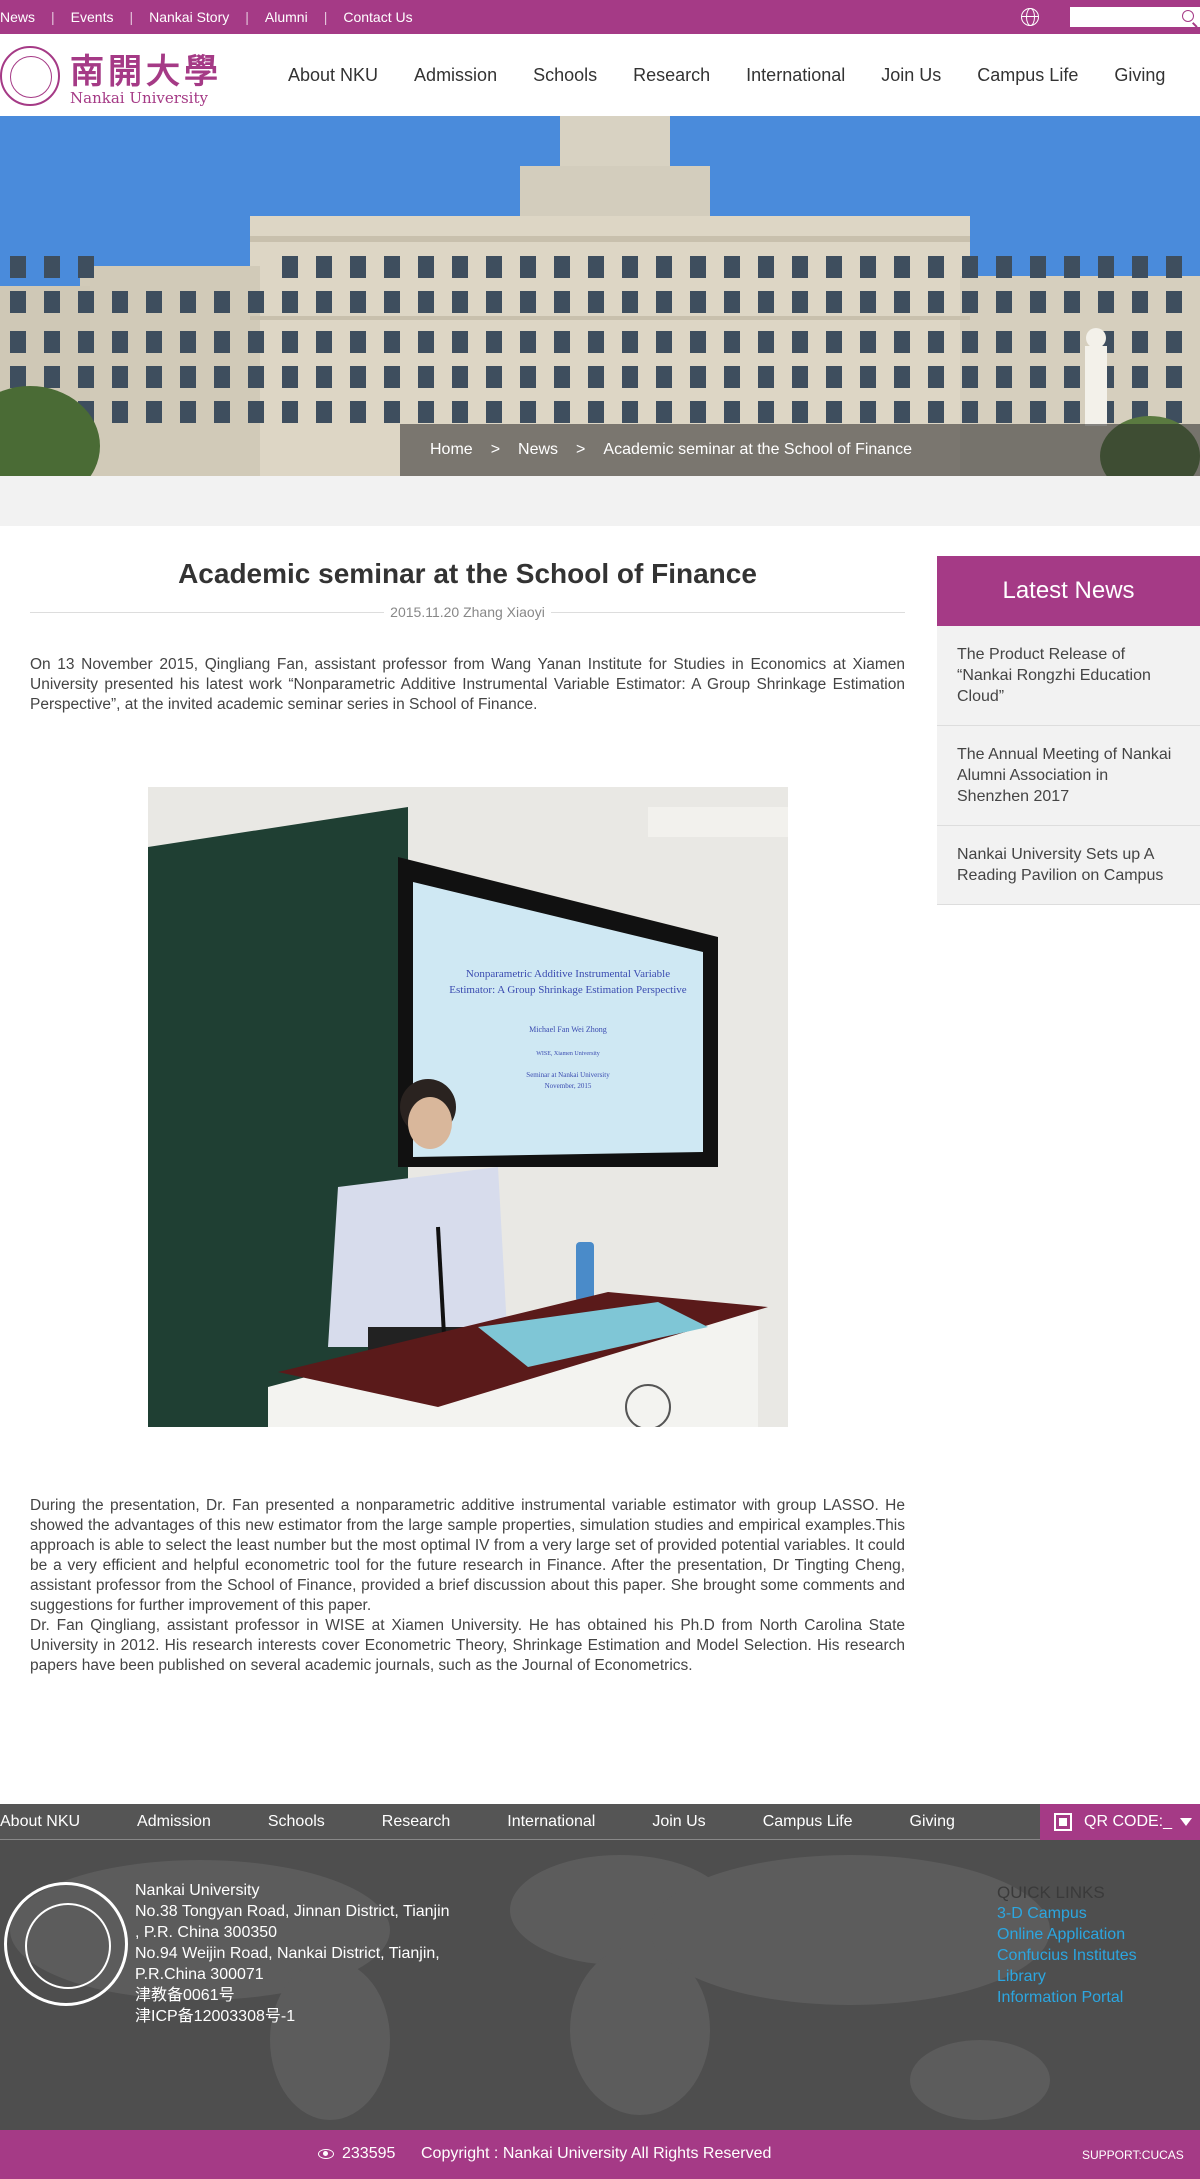 The height and width of the screenshot is (2179, 1200). Describe the element at coordinates (286, 17) in the screenshot. I see `top-link-alumni: Alumni` at that location.